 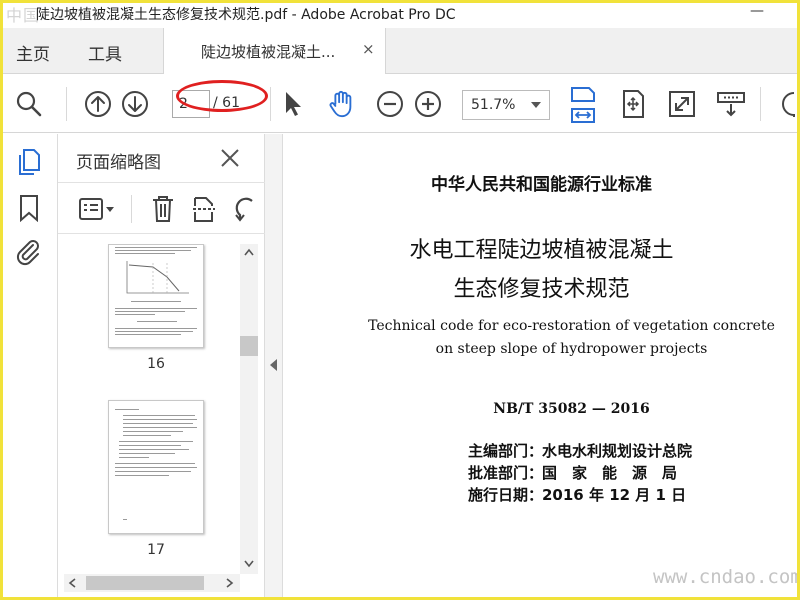 I want to click on read-mode-icon, so click(x=731, y=104).